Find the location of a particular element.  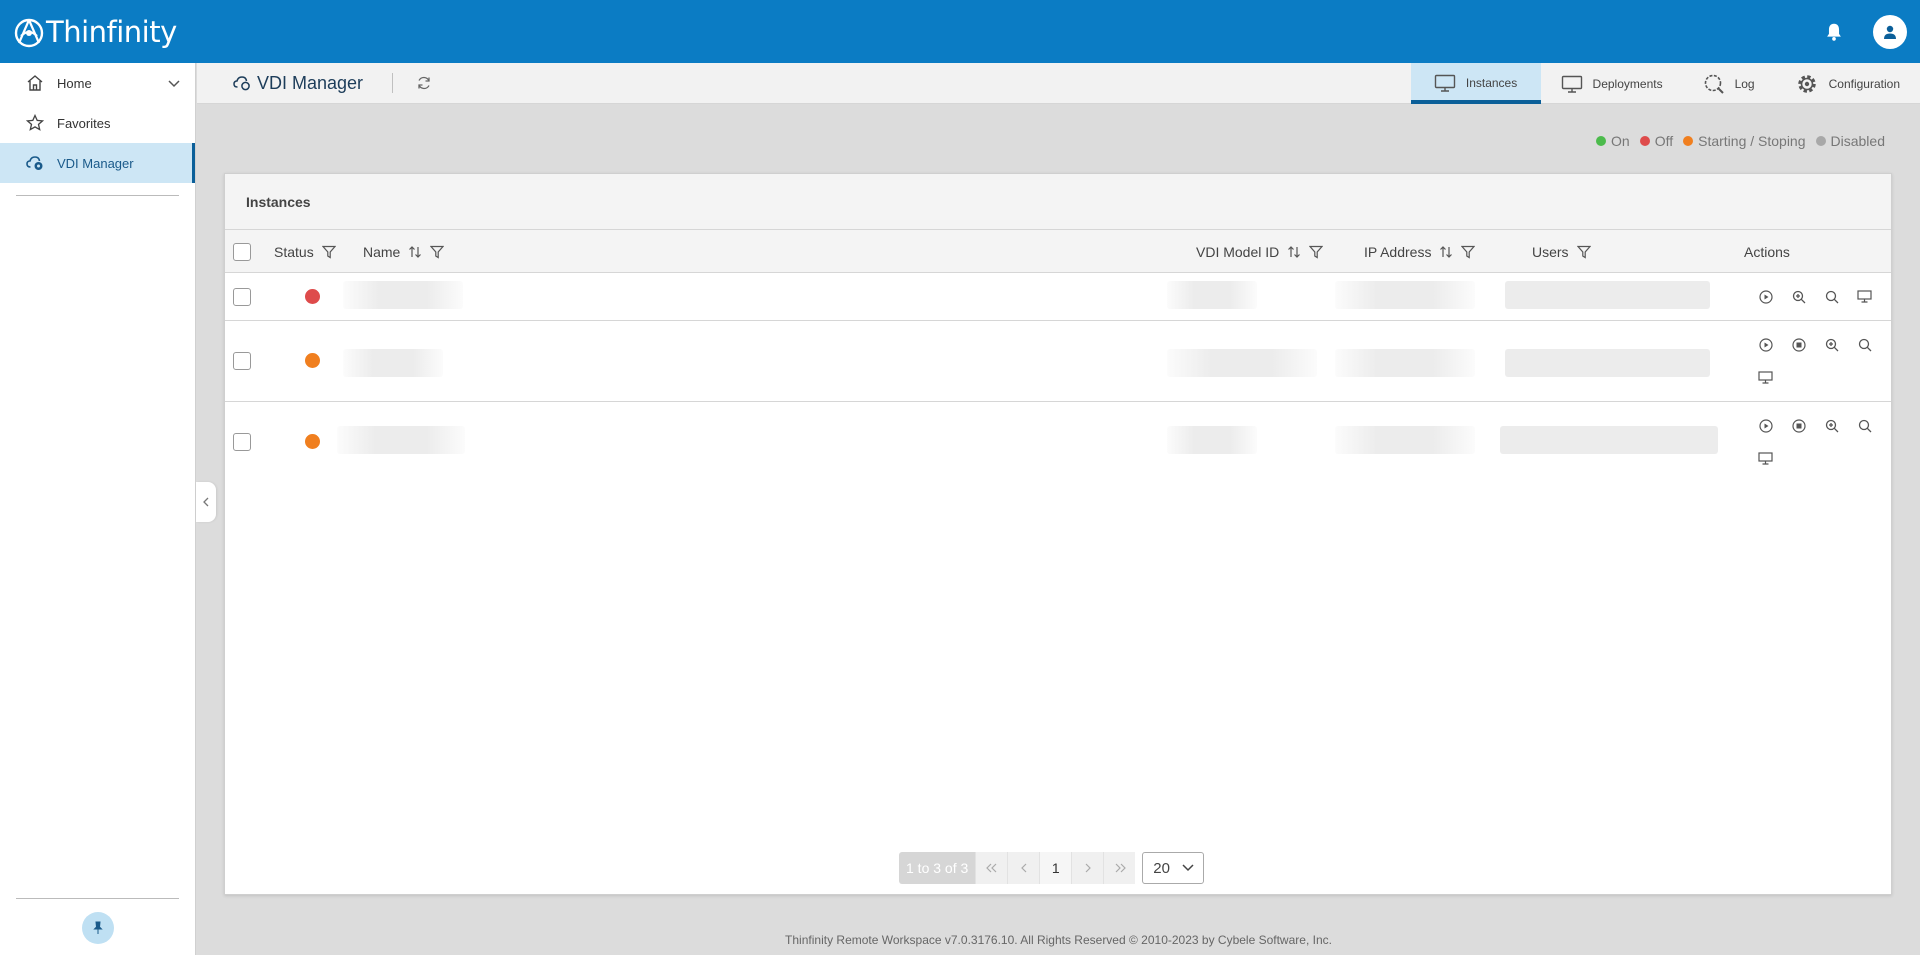

last-page-button is located at coordinates (1119, 868).